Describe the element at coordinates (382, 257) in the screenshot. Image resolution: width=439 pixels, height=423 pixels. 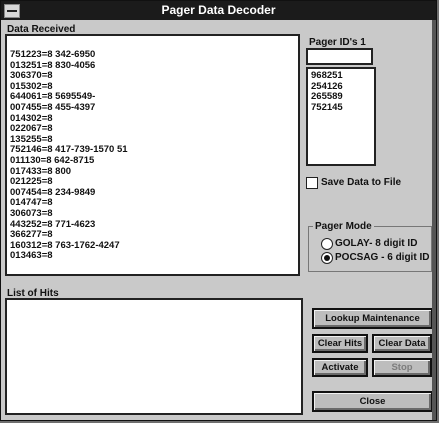
I see `pocsag-label: POCSAG - 6 digit ID` at that location.